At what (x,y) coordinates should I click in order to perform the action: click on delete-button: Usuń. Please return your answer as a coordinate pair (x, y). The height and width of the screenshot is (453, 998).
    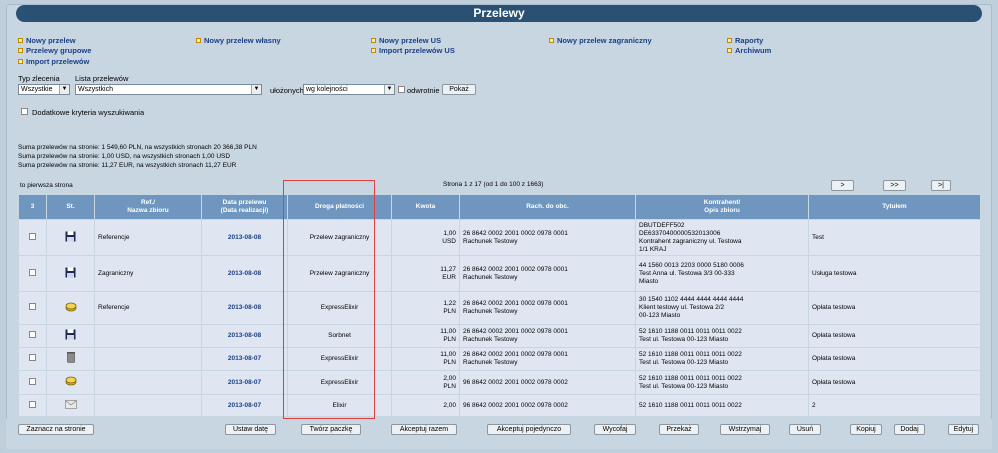
    Looking at the image, I should click on (805, 429).